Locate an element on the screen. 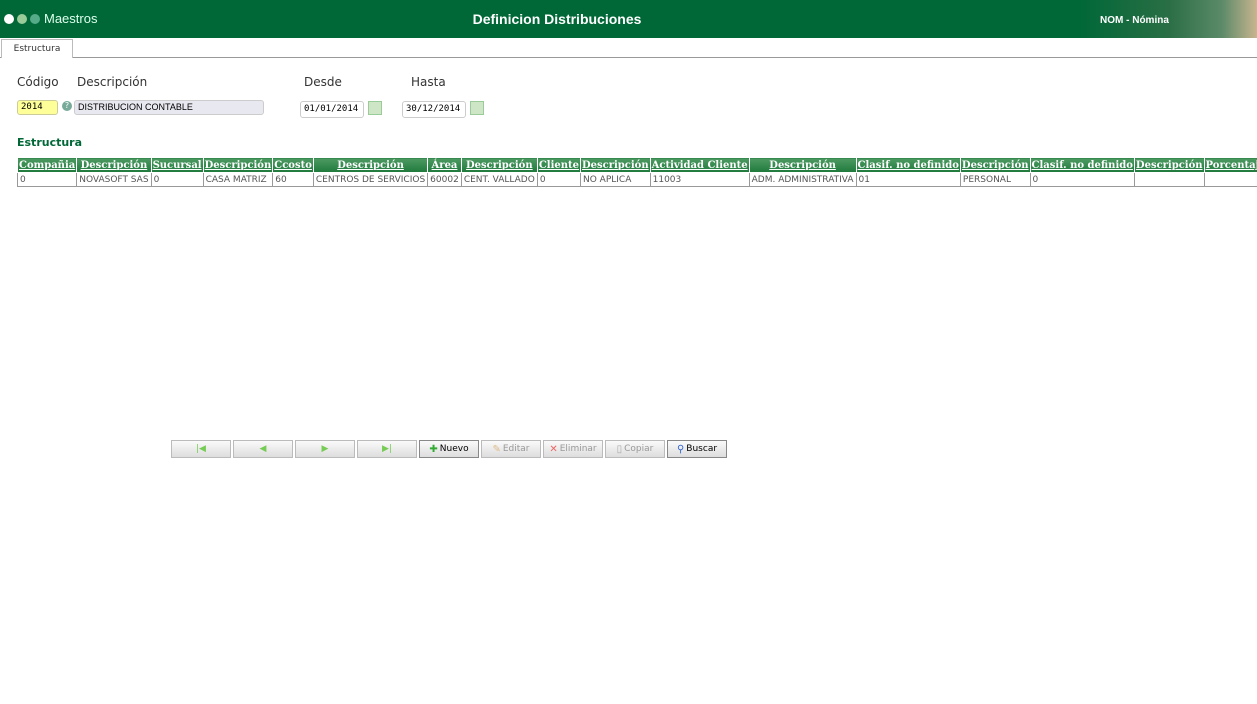  plus-icon: ✚ is located at coordinates (433, 449).